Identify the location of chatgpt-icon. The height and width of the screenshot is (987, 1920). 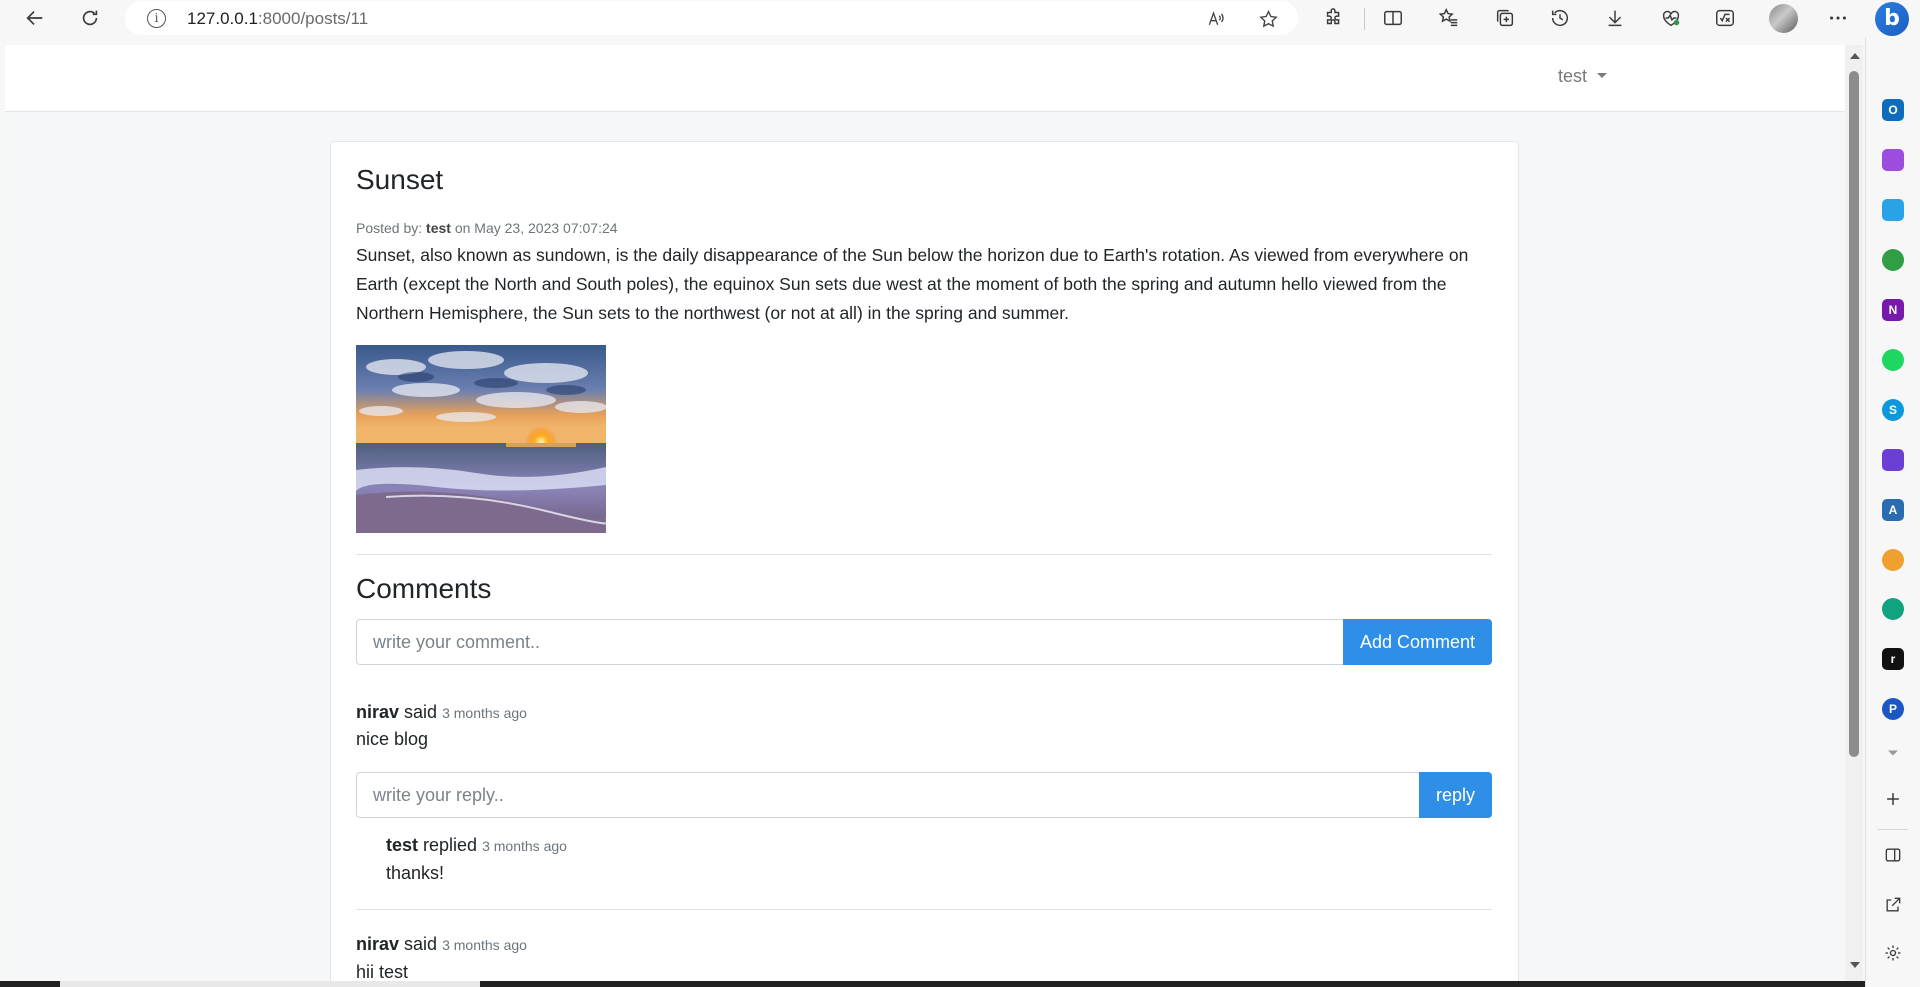
(1893, 609).